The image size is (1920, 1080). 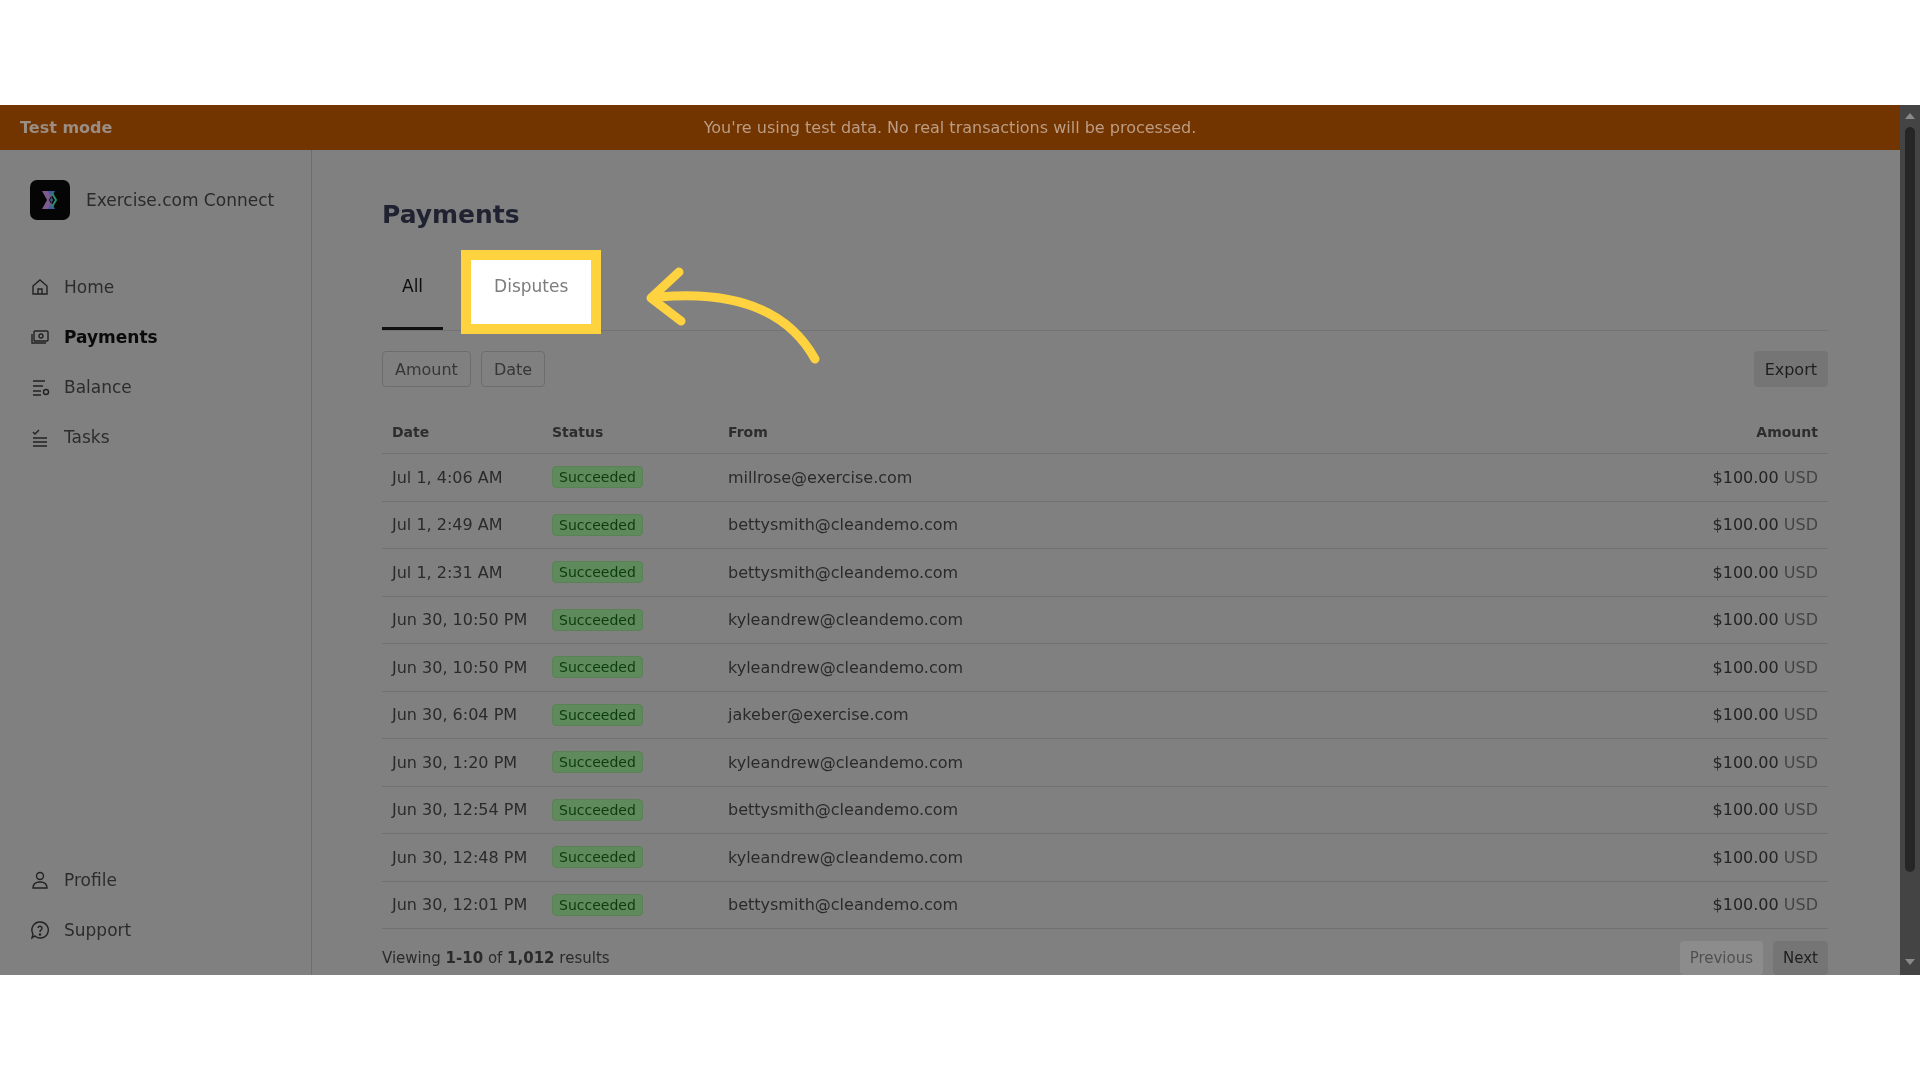 What do you see at coordinates (496, 958) in the screenshot?
I see `results-summary: Viewing 1-10 of 1,012 results` at bounding box center [496, 958].